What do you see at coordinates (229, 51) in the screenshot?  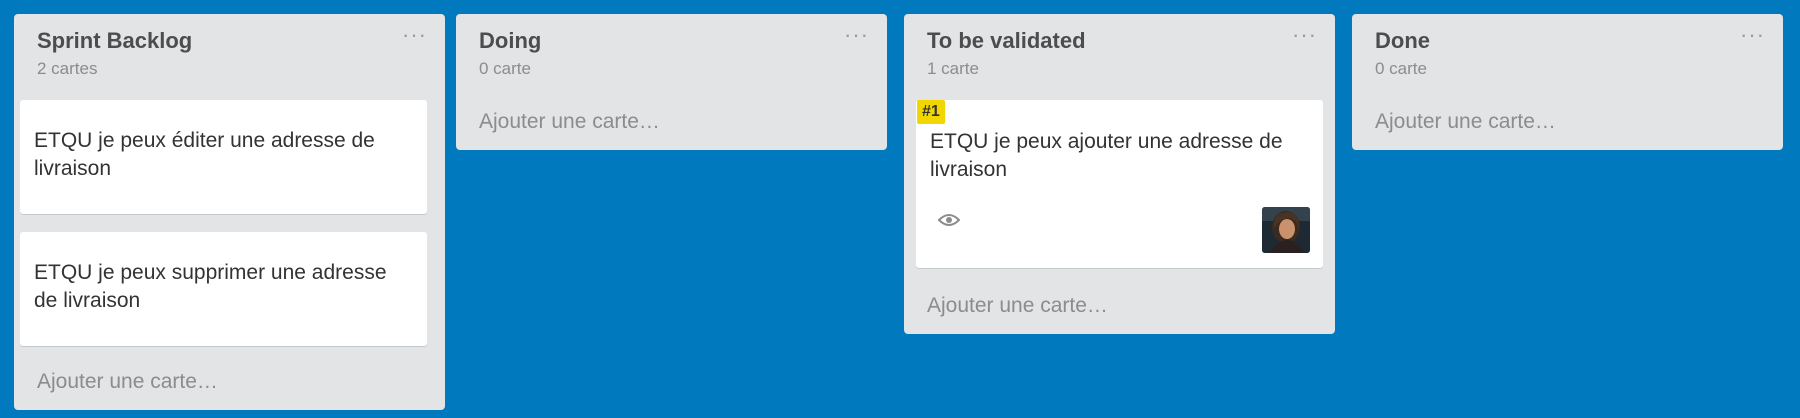 I see `list-header: Sprint Backlog 2 cartes ···` at bounding box center [229, 51].